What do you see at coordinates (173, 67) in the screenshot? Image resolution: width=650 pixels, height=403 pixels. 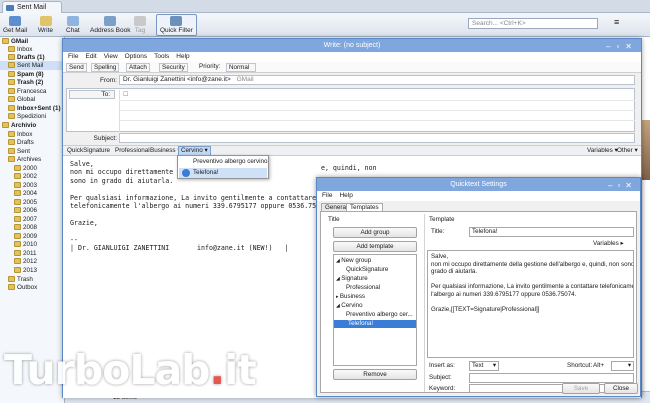 I see `security-button: Security` at bounding box center [173, 67].